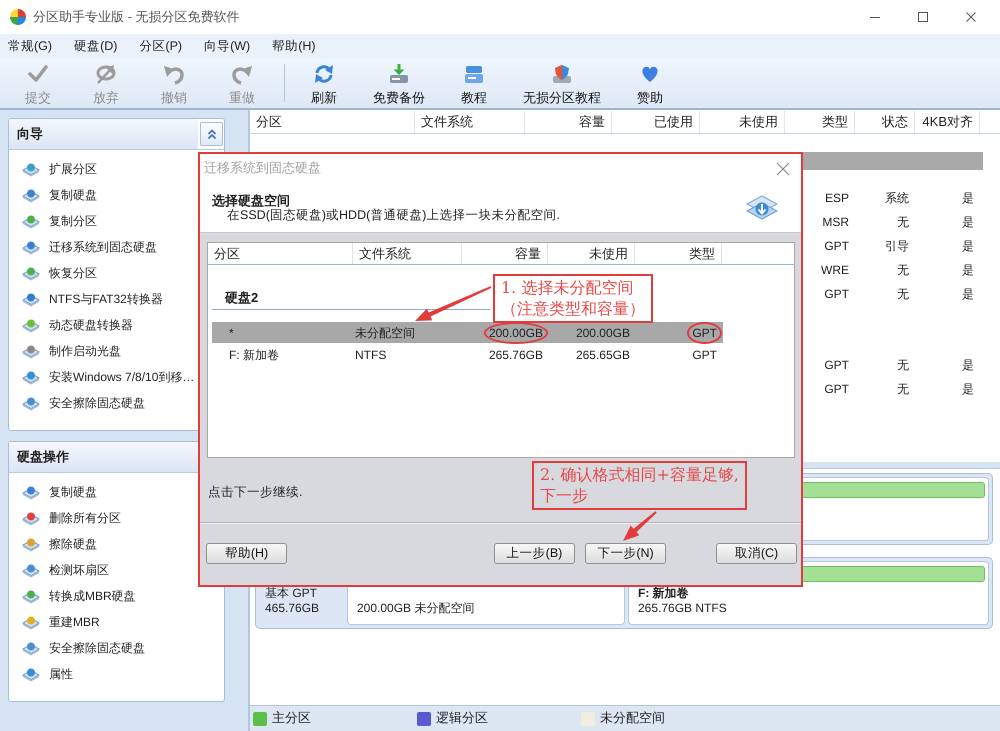 This screenshot has height=731, width=1000. Describe the element at coordinates (61, 622) in the screenshot. I see `sidebar-item: 重建MBR` at that location.